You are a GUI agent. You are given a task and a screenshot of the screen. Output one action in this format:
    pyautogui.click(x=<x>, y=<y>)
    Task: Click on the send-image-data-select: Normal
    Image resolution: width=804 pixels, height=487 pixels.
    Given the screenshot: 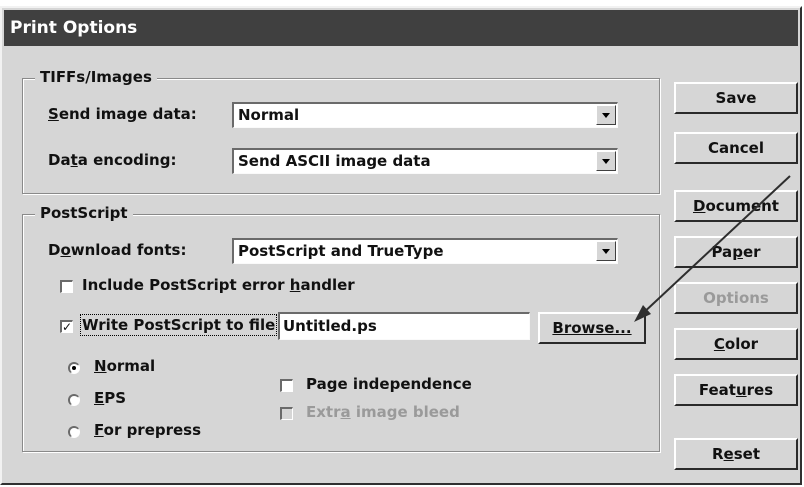 What is the action you would take?
    pyautogui.click(x=425, y=115)
    